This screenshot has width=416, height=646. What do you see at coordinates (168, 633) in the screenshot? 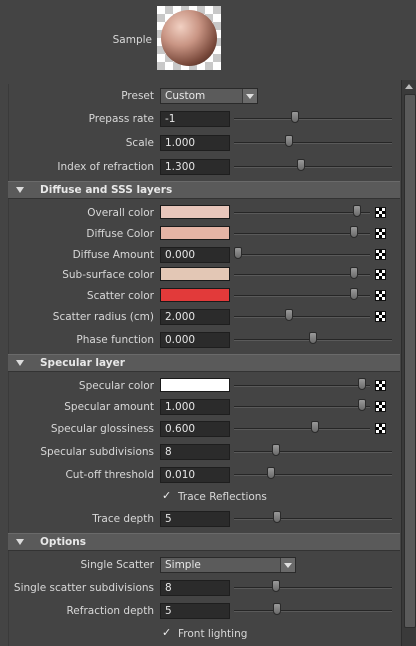
I see `front-lighting-checkbox: ✓` at bounding box center [168, 633].